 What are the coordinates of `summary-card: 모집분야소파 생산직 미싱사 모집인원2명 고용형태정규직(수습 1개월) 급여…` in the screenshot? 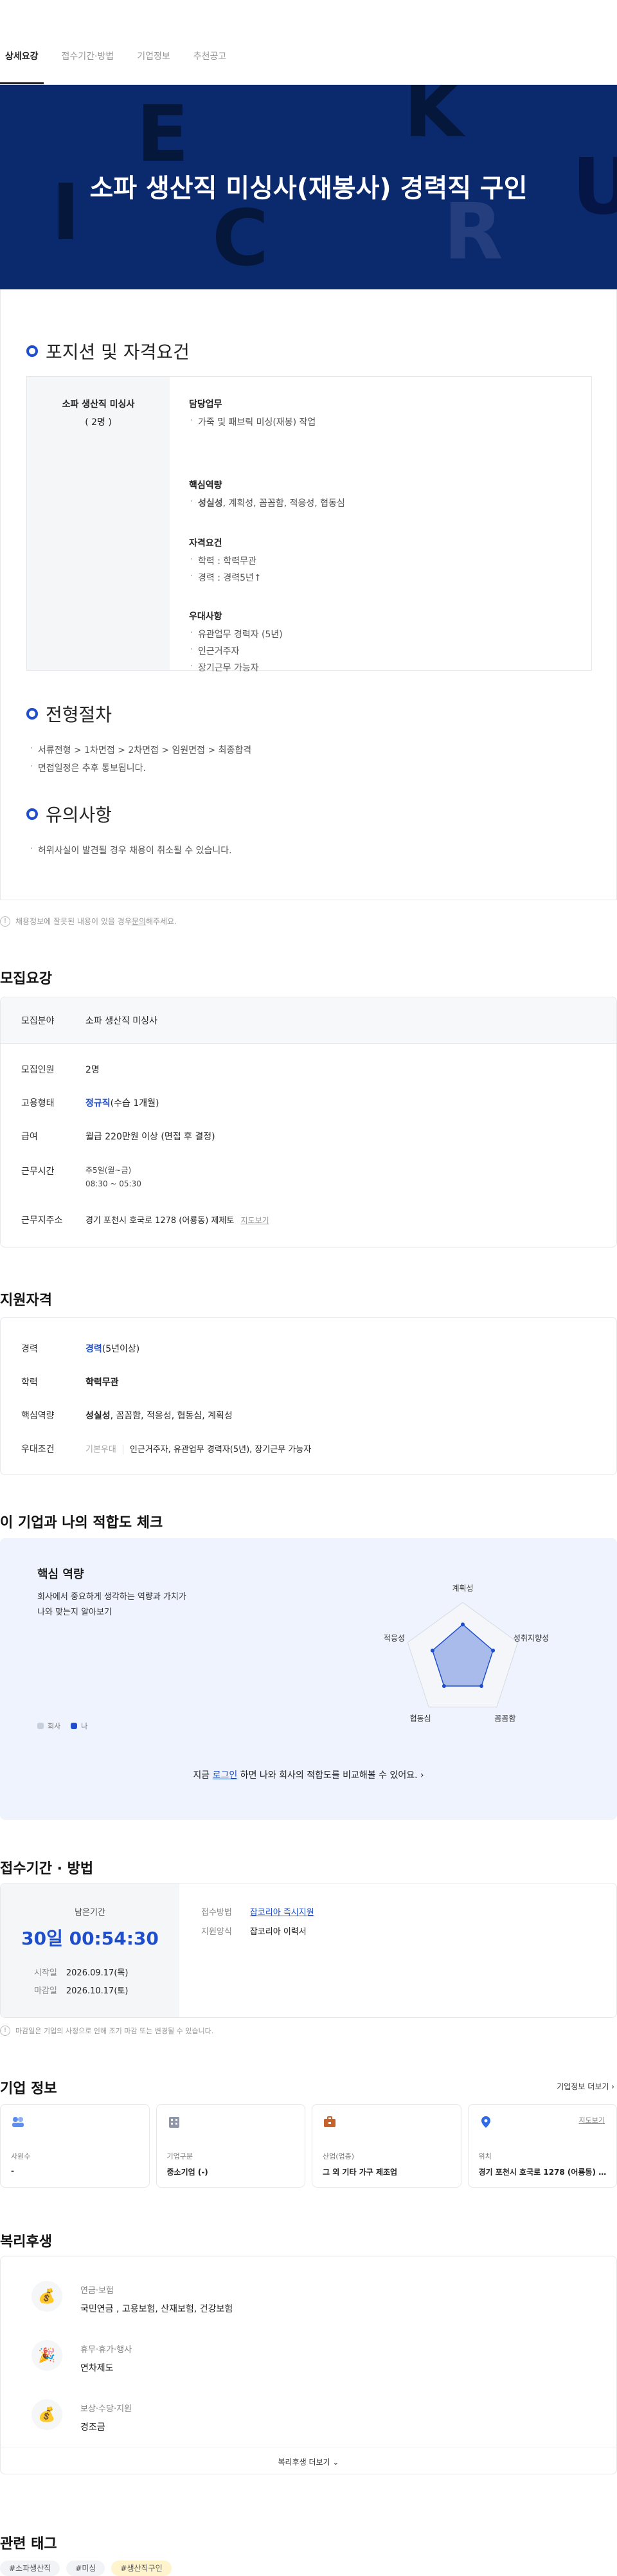 It's located at (308, 1122).